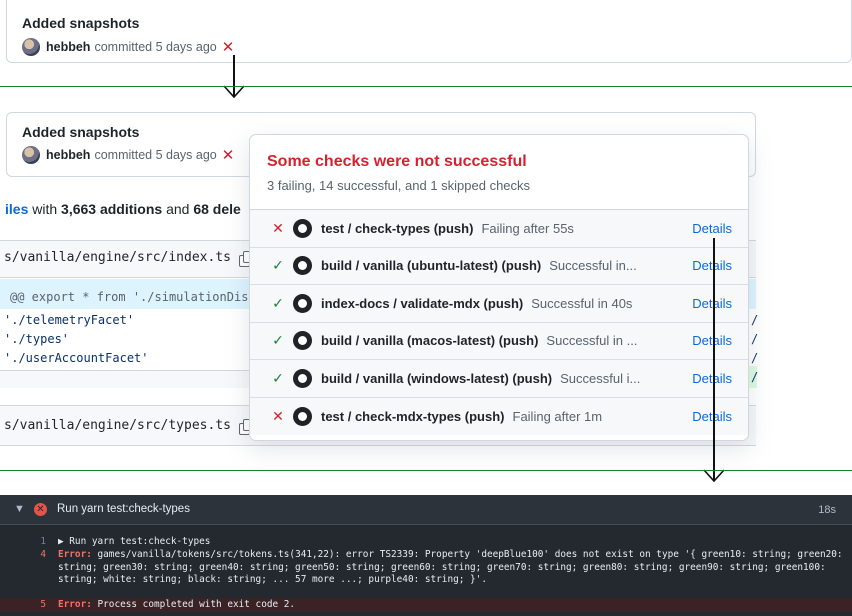 This screenshot has height=616, width=852. Describe the element at coordinates (123, 509) in the screenshot. I see `log-step-title: Run yarn test:check-types` at that location.